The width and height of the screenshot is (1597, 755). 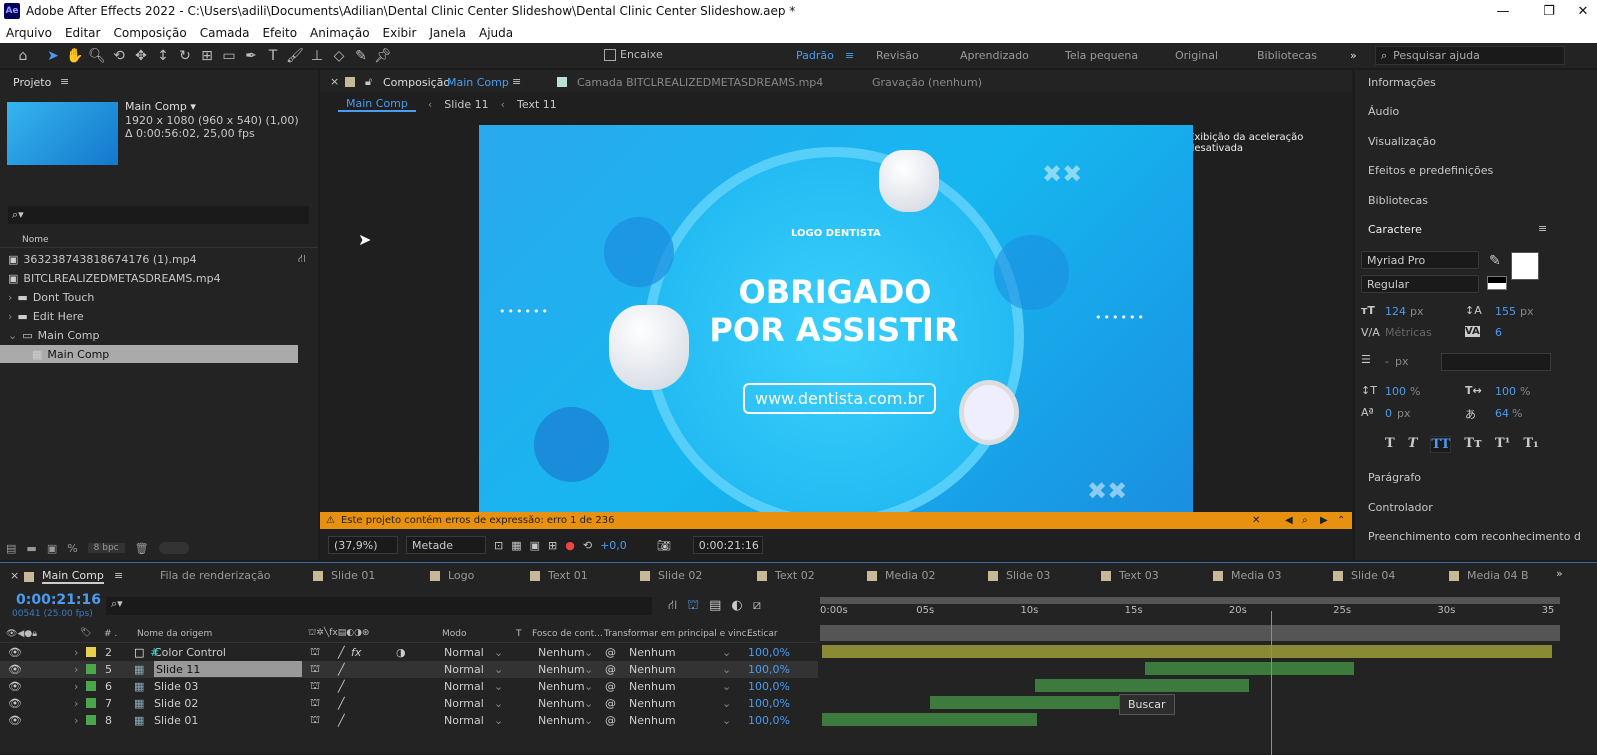 What do you see at coordinates (315, 669) in the screenshot?
I see `shy-switch-icon: ⛫` at bounding box center [315, 669].